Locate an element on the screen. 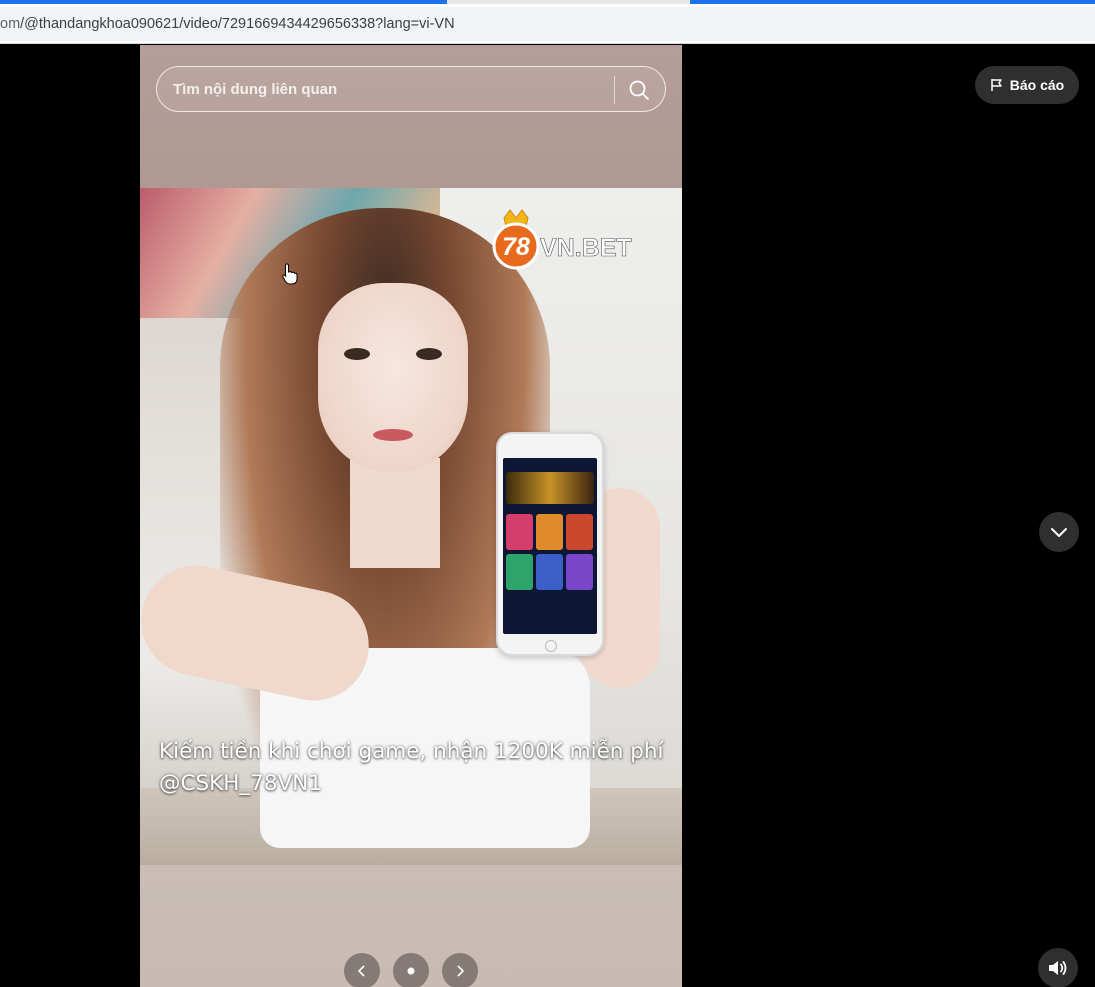  search-button is located at coordinates (639, 90).